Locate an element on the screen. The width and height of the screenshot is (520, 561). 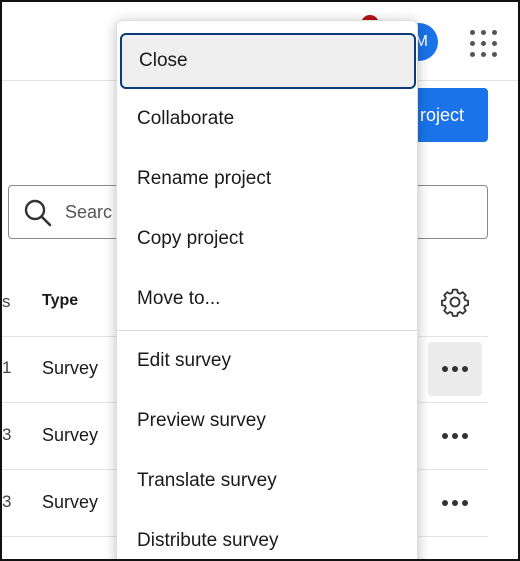
search-icon is located at coordinates (38, 213).